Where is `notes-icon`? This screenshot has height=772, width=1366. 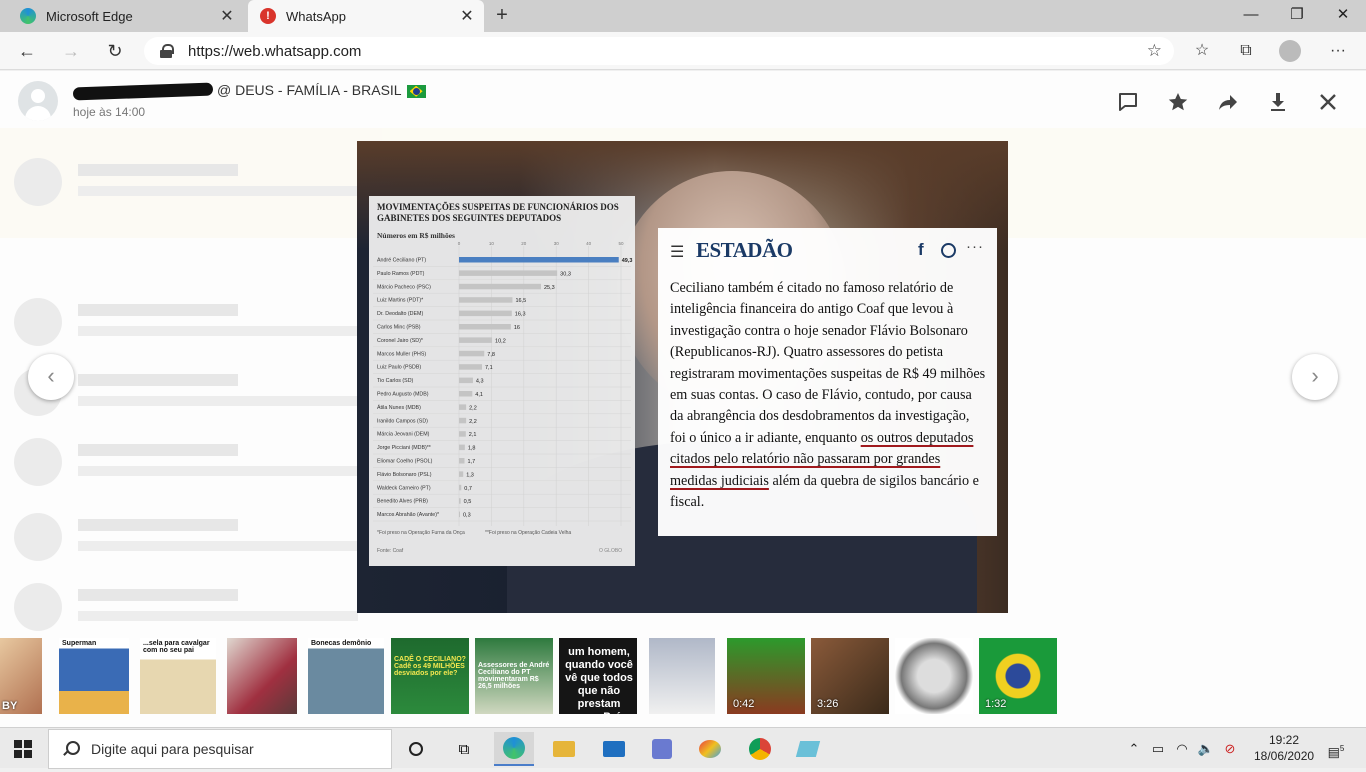 notes-icon is located at coordinates (808, 749).